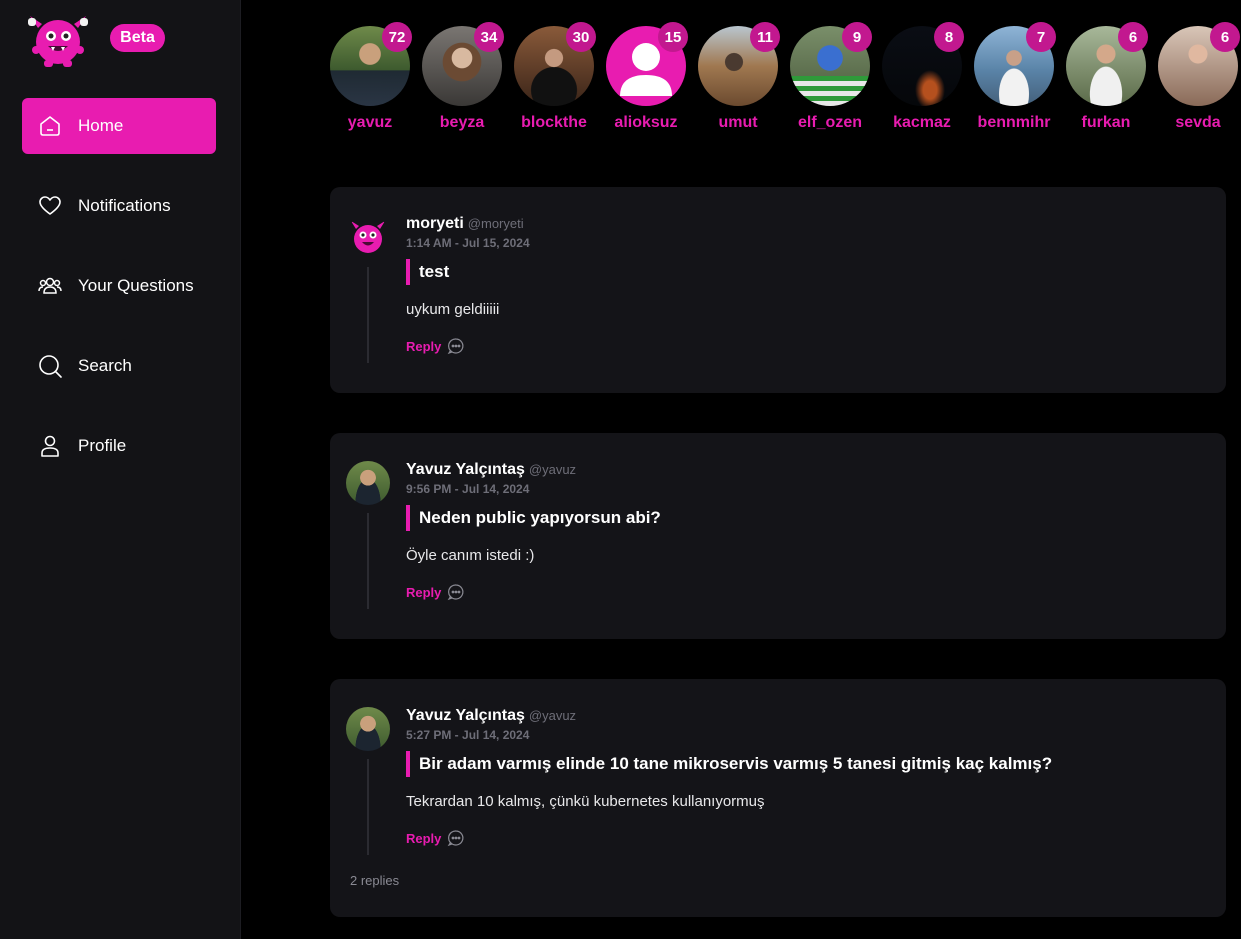  What do you see at coordinates (102, 445) in the screenshot?
I see `sidebar-item-label: Profile` at bounding box center [102, 445].